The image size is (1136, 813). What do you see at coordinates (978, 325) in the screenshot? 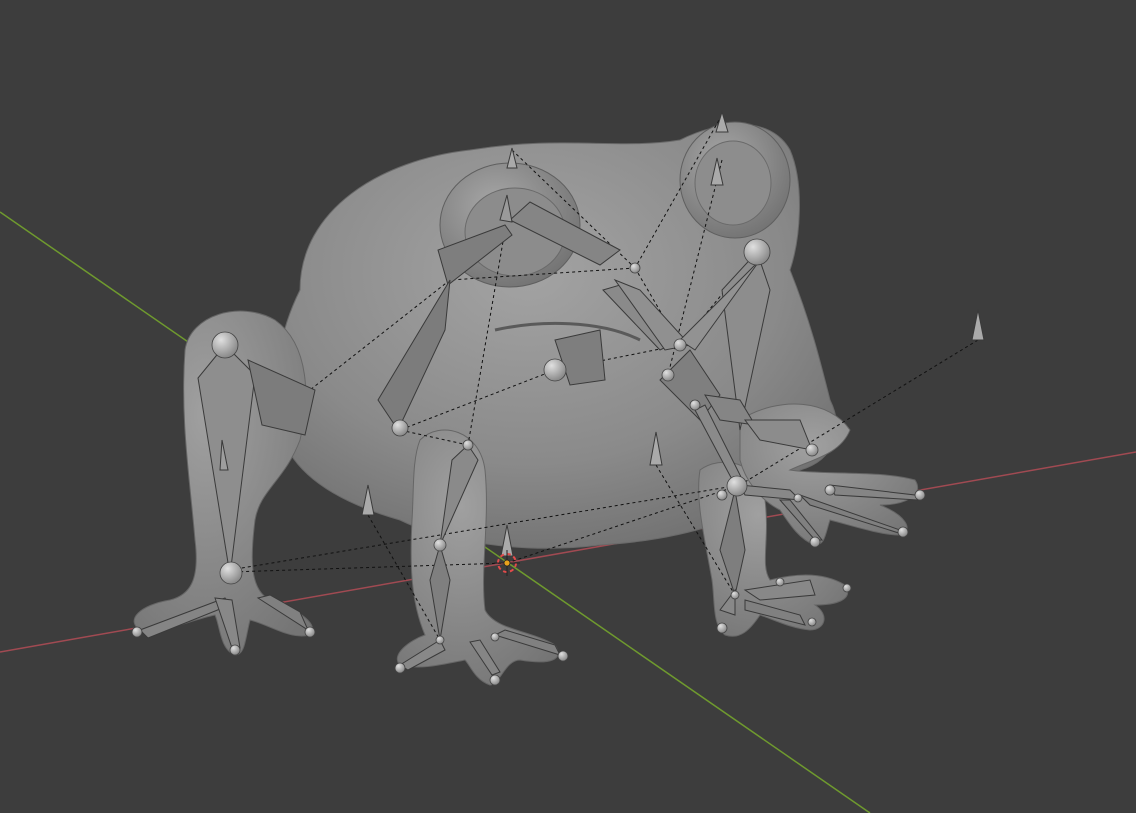
I see `bone-ik-right` at bounding box center [978, 325].